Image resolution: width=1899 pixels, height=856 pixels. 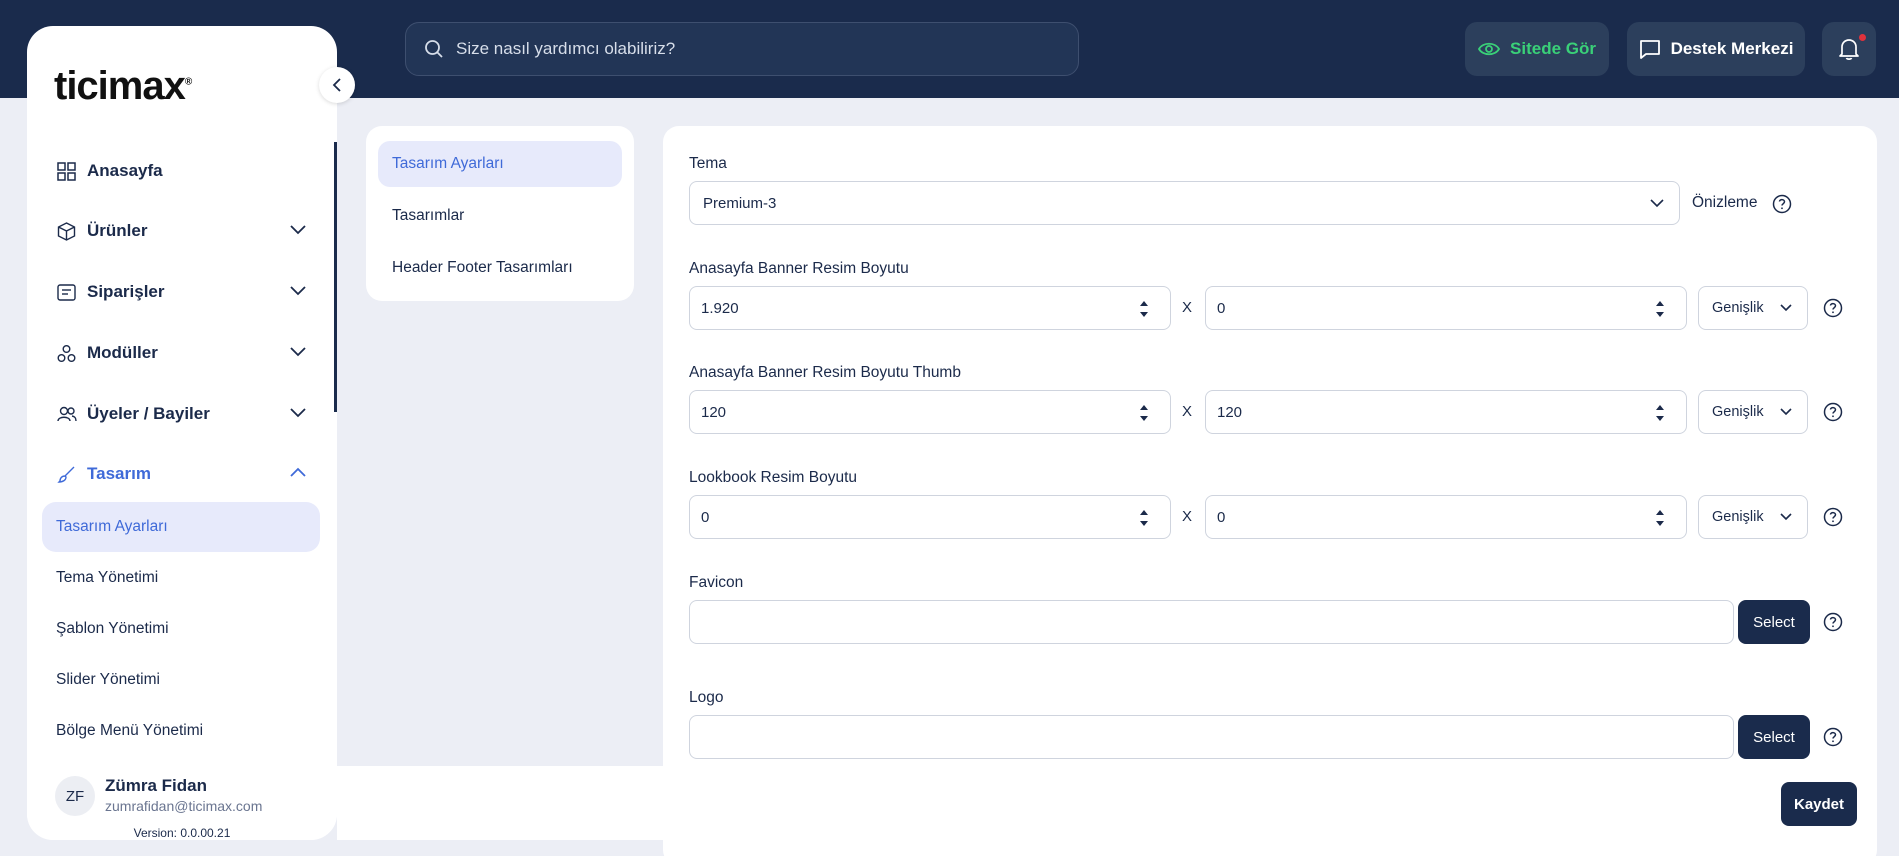 What do you see at coordinates (1819, 804) in the screenshot?
I see `save-button: Kaydet` at bounding box center [1819, 804].